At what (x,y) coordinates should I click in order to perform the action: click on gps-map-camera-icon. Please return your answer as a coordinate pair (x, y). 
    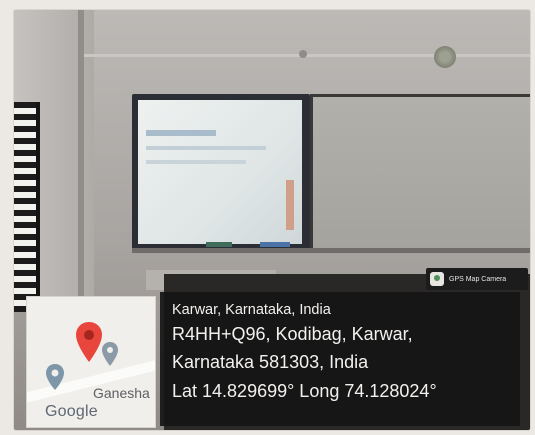
    Looking at the image, I should click on (437, 279).